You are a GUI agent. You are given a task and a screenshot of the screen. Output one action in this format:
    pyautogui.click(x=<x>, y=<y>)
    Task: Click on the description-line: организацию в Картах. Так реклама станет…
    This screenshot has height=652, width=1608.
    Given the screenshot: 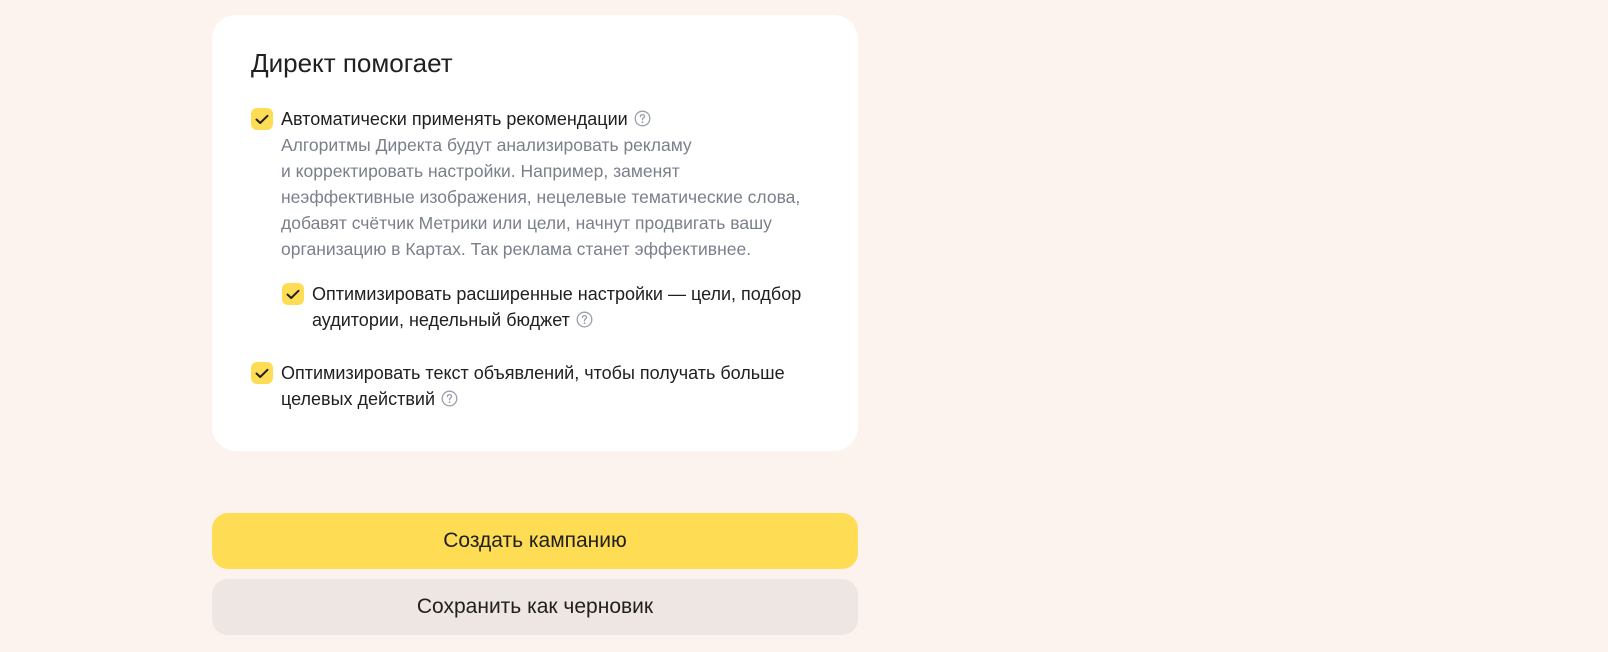 What is the action you would take?
    pyautogui.click(x=516, y=249)
    